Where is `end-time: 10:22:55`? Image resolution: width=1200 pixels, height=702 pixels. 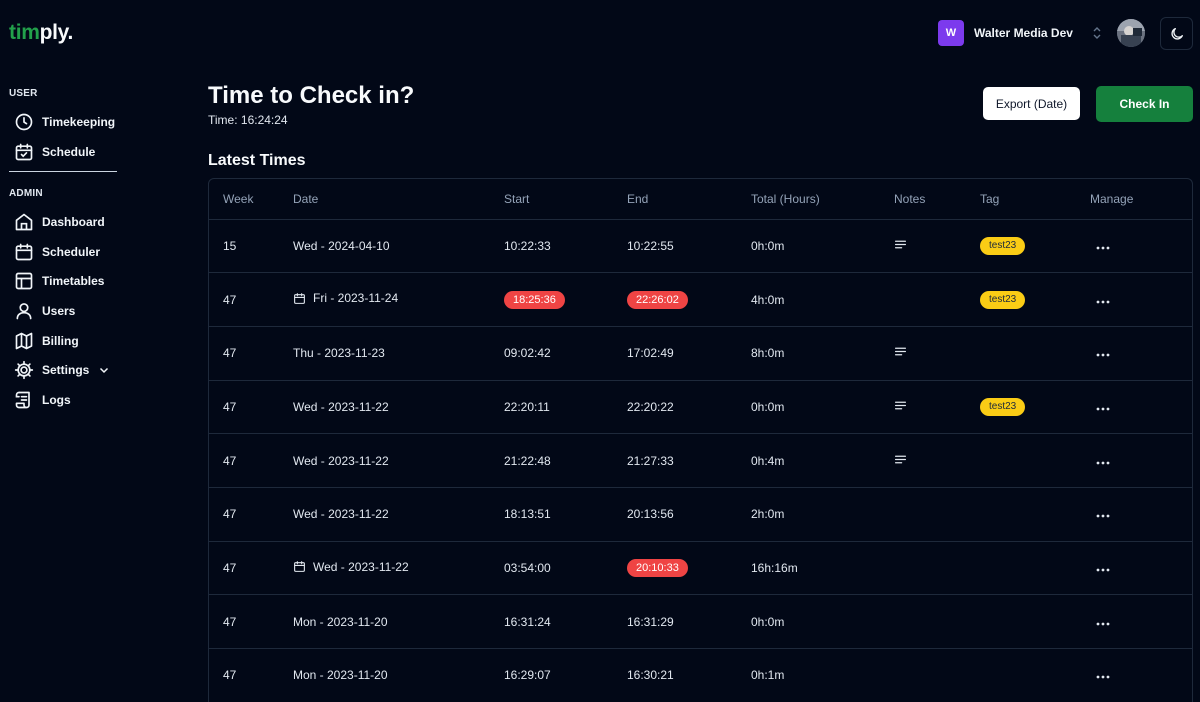
end-time: 10:22:55 is located at coordinates (650, 245).